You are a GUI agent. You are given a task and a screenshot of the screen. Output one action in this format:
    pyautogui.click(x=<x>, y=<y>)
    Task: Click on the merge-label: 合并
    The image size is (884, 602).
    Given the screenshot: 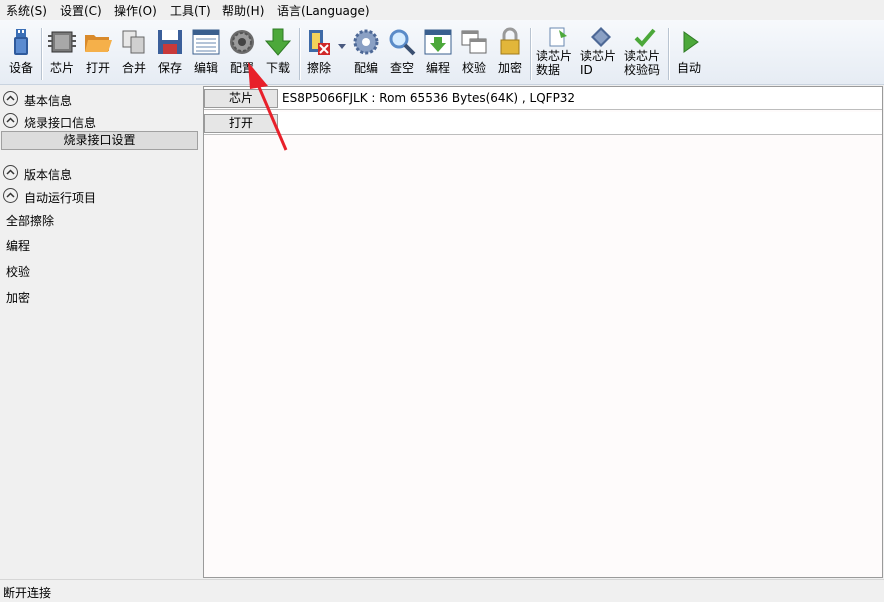 What is the action you would take?
    pyautogui.click(x=133, y=68)
    